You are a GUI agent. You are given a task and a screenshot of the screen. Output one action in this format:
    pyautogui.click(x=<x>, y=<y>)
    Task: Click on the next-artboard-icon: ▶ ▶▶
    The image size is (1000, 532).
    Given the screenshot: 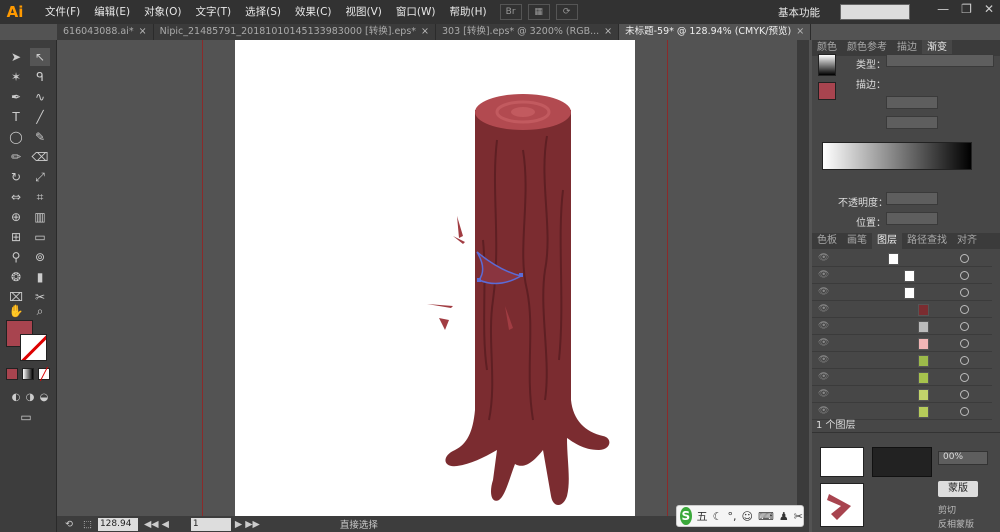 What is the action you would take?
    pyautogui.click(x=247, y=524)
    